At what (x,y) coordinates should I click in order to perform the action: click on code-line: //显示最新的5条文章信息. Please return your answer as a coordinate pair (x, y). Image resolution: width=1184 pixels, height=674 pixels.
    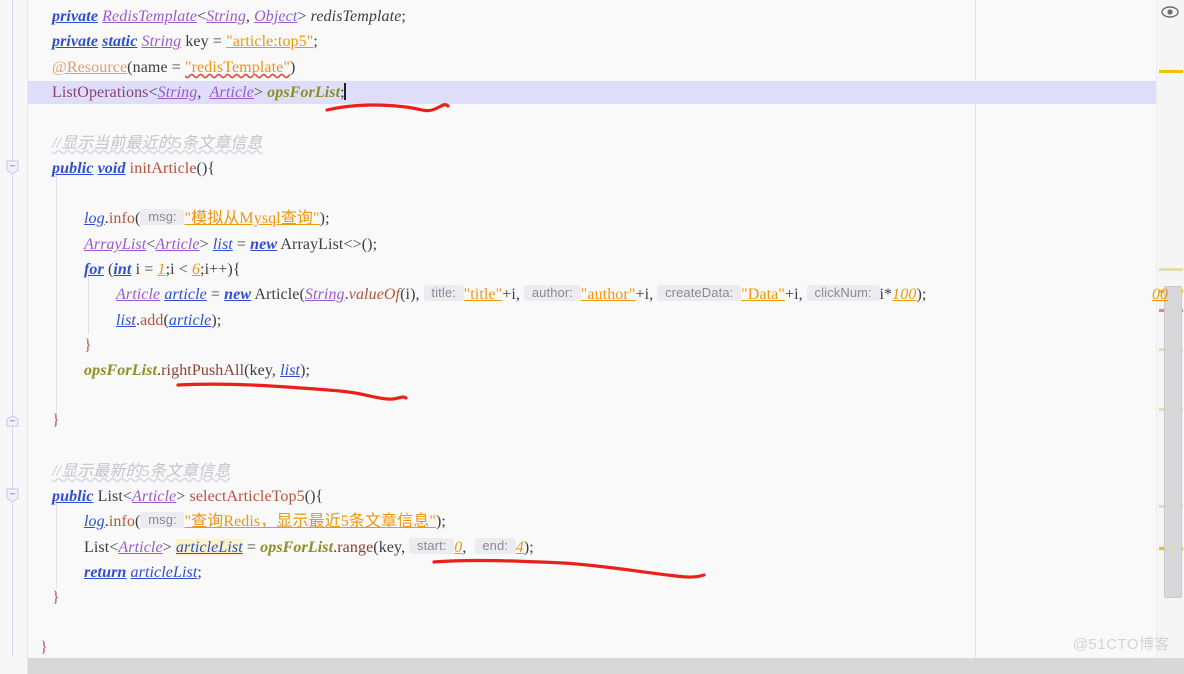
    Looking at the image, I should click on (129, 471).